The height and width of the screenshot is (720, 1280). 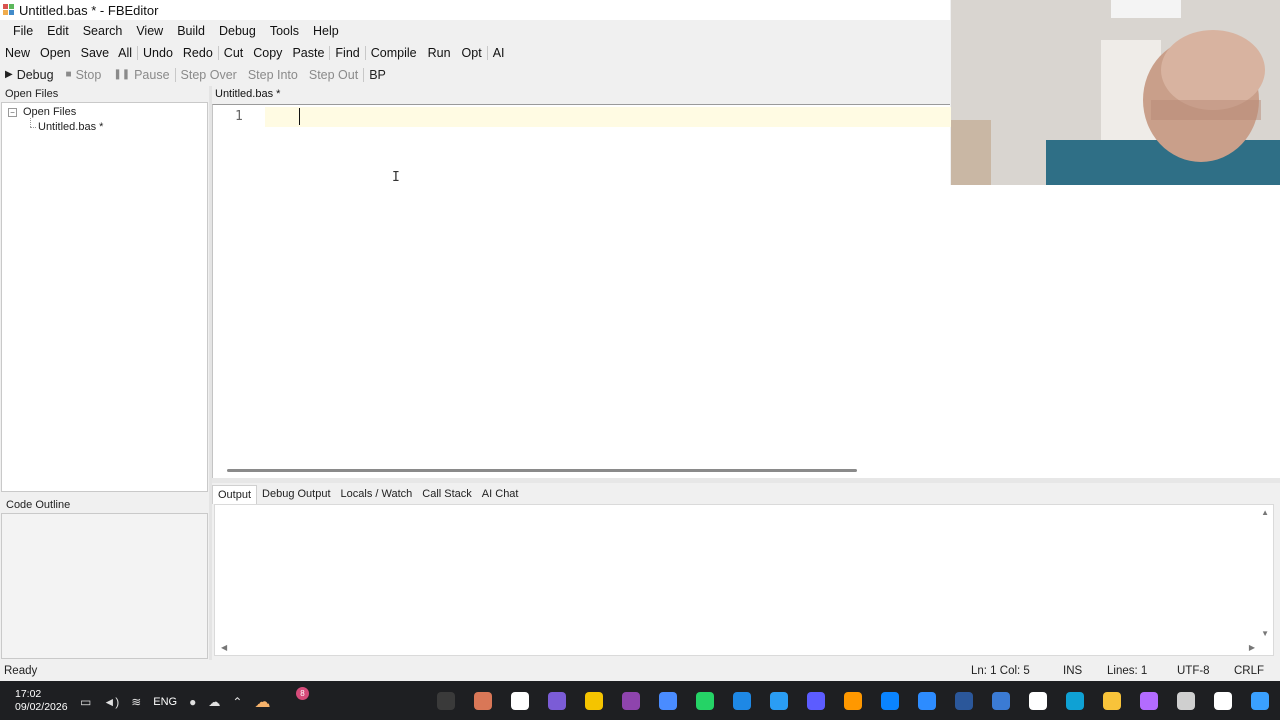 What do you see at coordinates (198, 53) in the screenshot?
I see `redo-button: Redo` at bounding box center [198, 53].